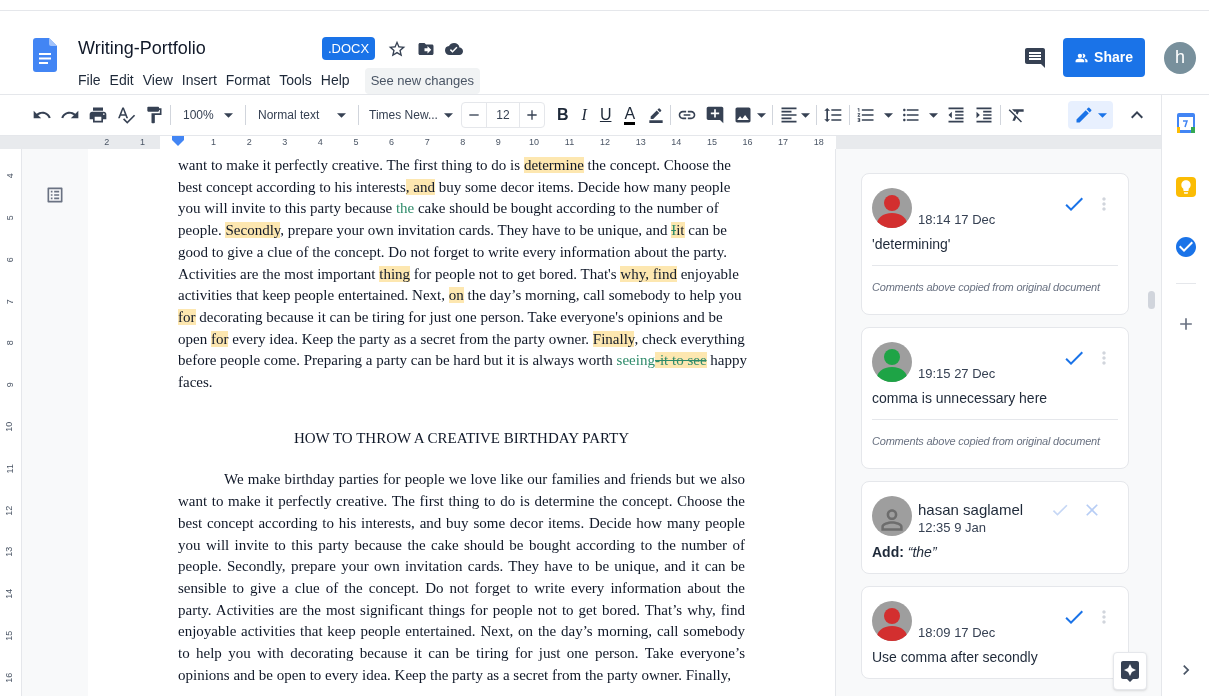 The width and height of the screenshot is (1209, 696). What do you see at coordinates (461, 438) in the screenshot?
I see `document-heading: HOW TO THROW A CREATIVE BIRTHDAY PARTY` at bounding box center [461, 438].